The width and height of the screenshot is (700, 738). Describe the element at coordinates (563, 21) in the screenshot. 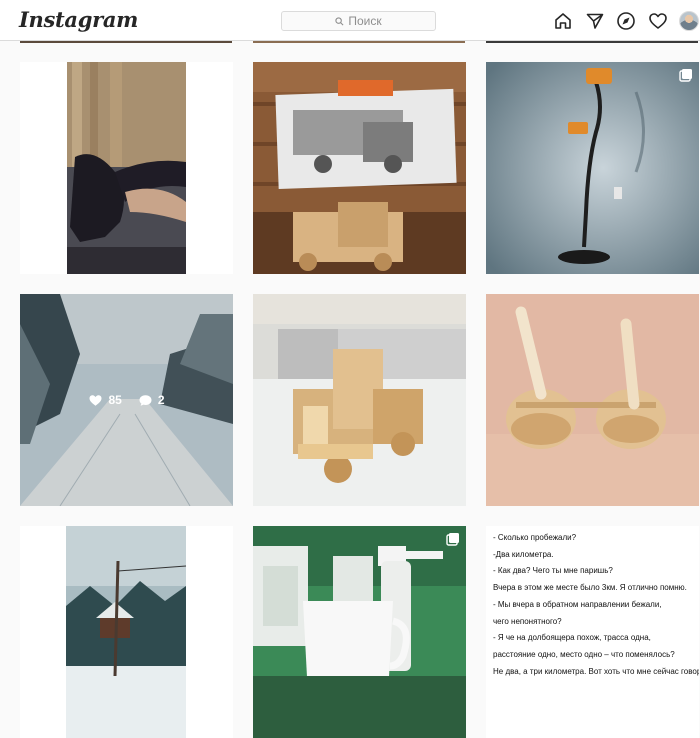

I see `home-icon` at that location.